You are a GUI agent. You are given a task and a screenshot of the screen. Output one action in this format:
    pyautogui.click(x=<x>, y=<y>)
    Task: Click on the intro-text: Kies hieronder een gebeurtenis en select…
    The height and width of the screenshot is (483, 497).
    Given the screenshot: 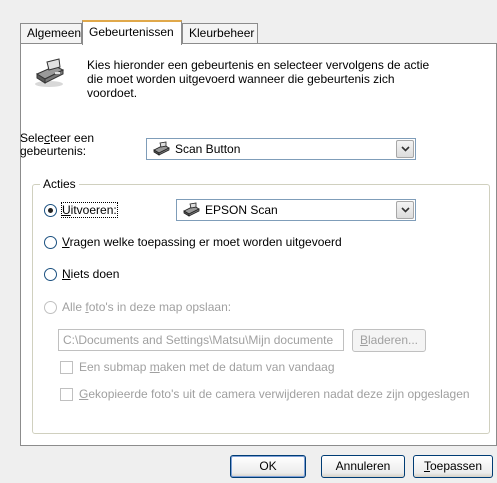 What is the action you would take?
    pyautogui.click(x=258, y=79)
    